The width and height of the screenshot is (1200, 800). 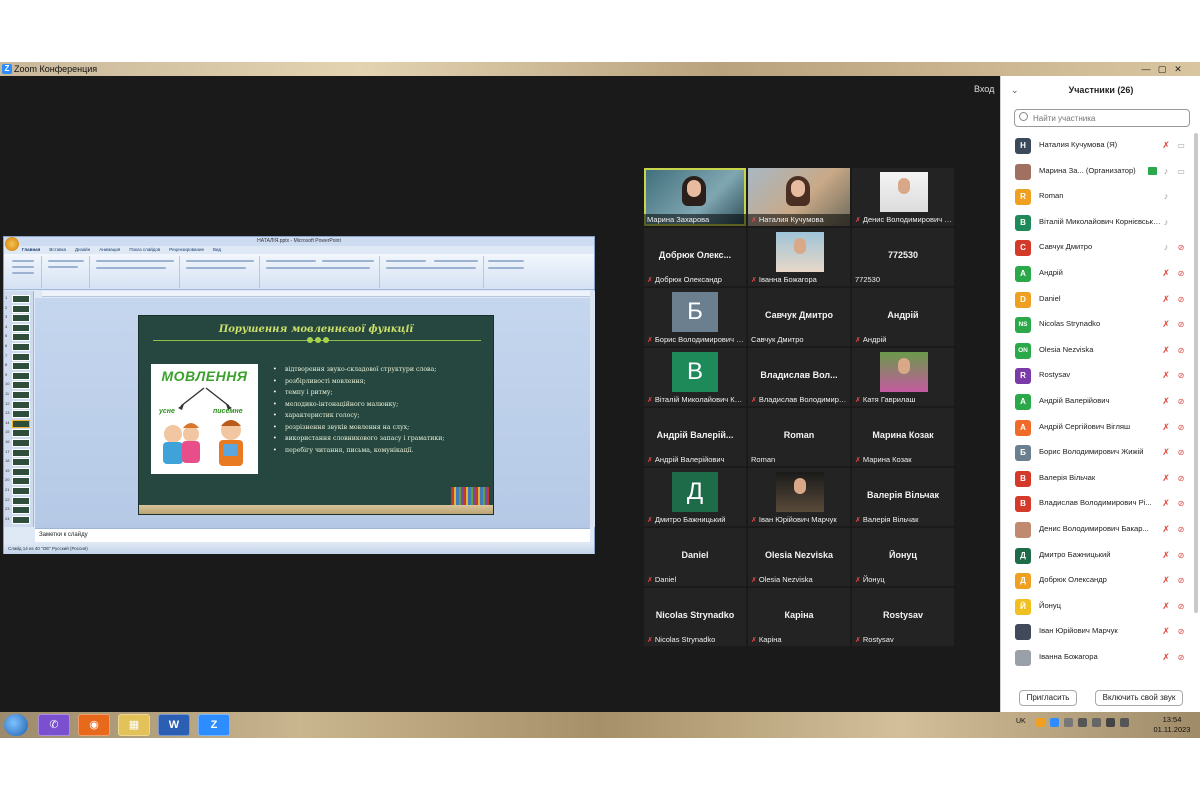 What do you see at coordinates (984, 89) in the screenshot?
I see `view-button: Вход` at bounding box center [984, 89].